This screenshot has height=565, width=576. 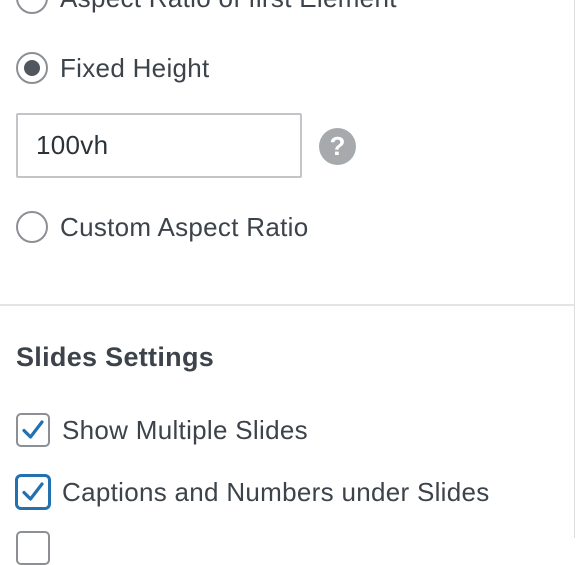 What do you see at coordinates (135, 67) in the screenshot?
I see `radio-label: Fixed Height` at bounding box center [135, 67].